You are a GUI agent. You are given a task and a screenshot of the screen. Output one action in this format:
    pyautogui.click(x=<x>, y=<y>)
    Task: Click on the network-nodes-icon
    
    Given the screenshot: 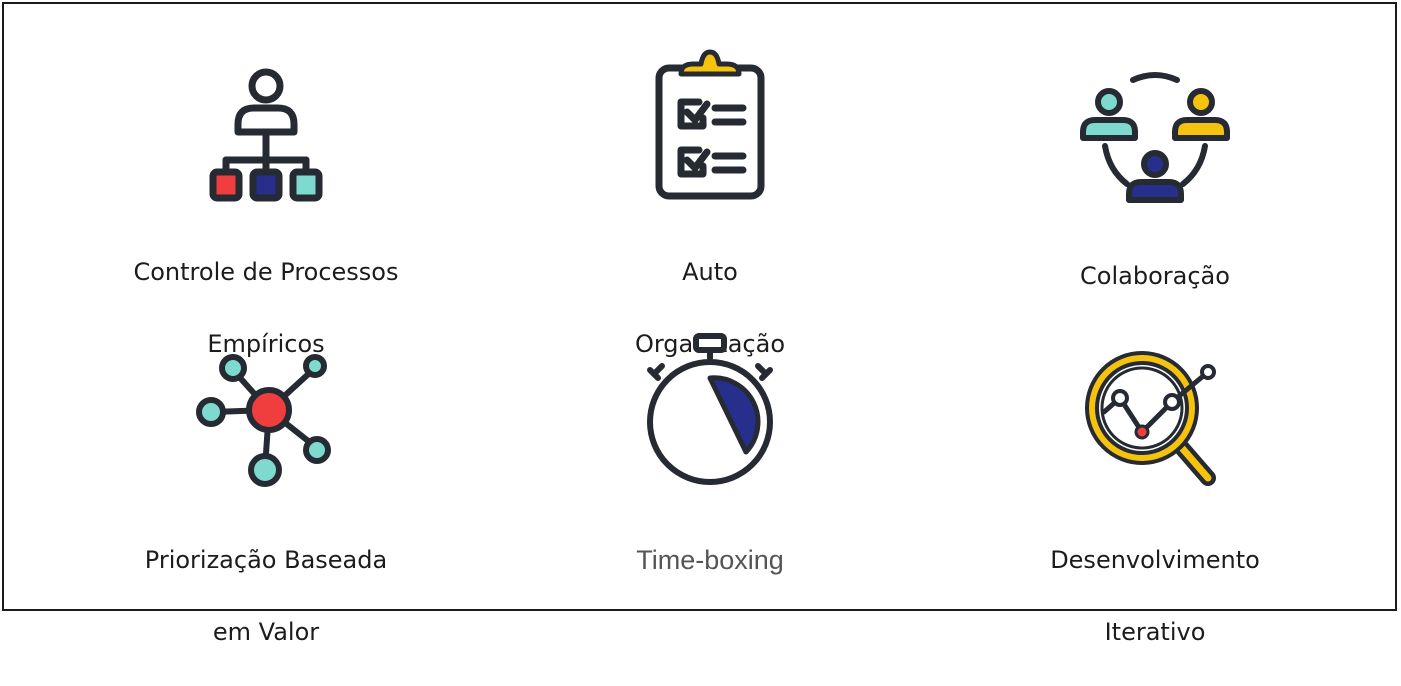 What is the action you would take?
    pyautogui.click(x=263, y=420)
    